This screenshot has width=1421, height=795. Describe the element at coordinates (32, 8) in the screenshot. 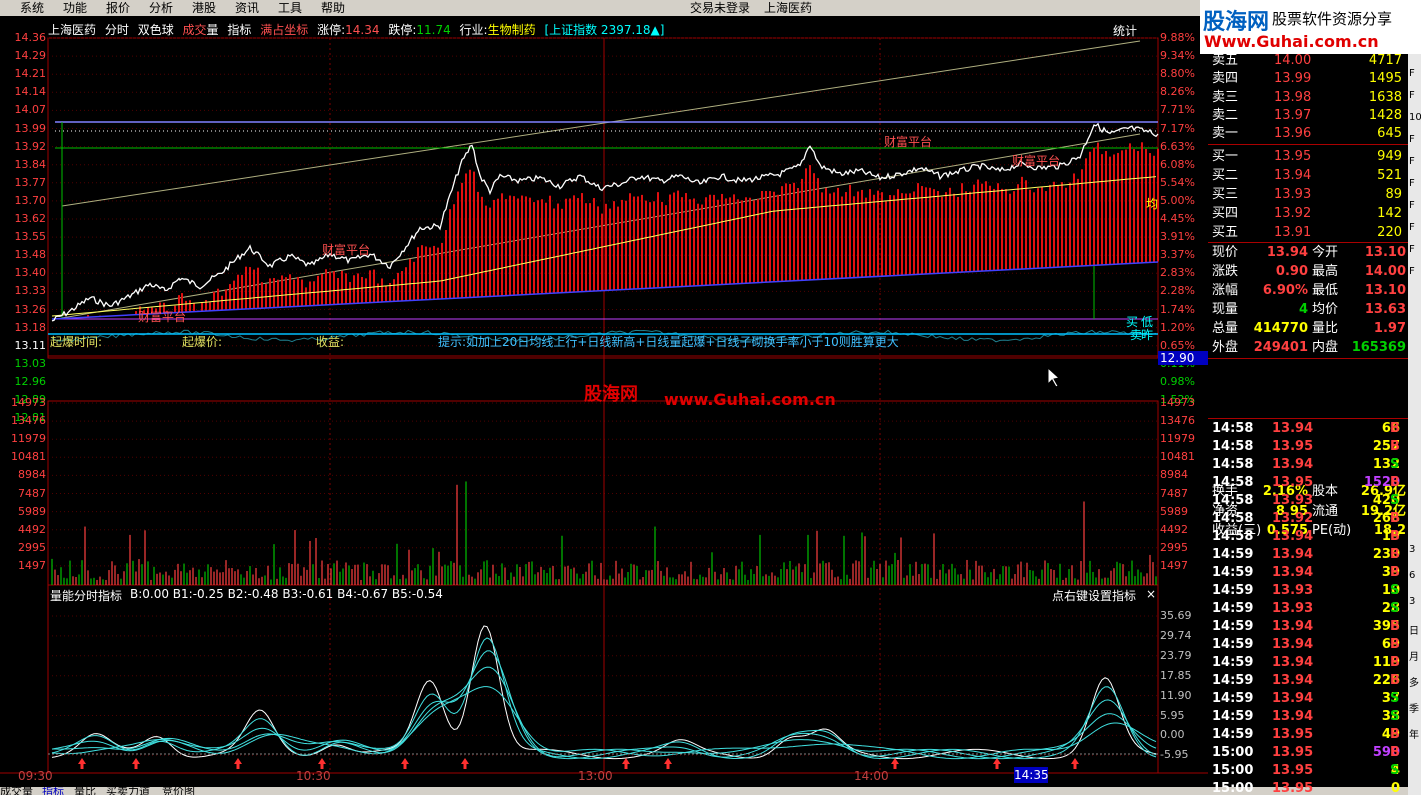

I see `menu-system: 系统` at that location.